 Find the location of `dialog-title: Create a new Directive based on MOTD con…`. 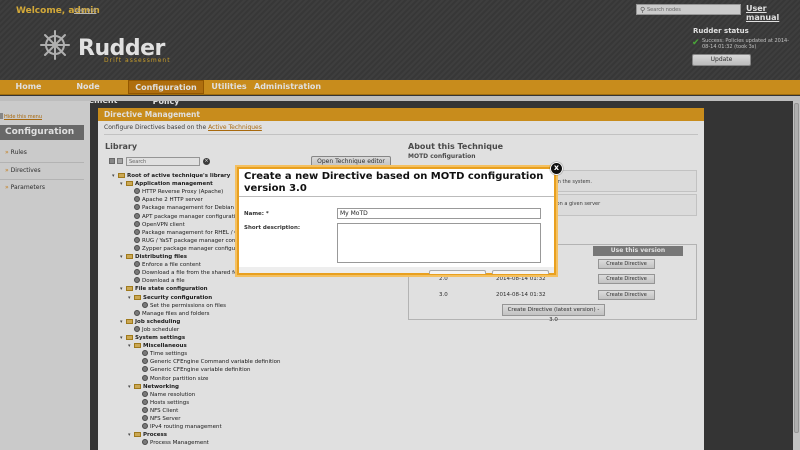

dialog-title: Create a new Directive based on MOTD con… is located at coordinates (394, 182).